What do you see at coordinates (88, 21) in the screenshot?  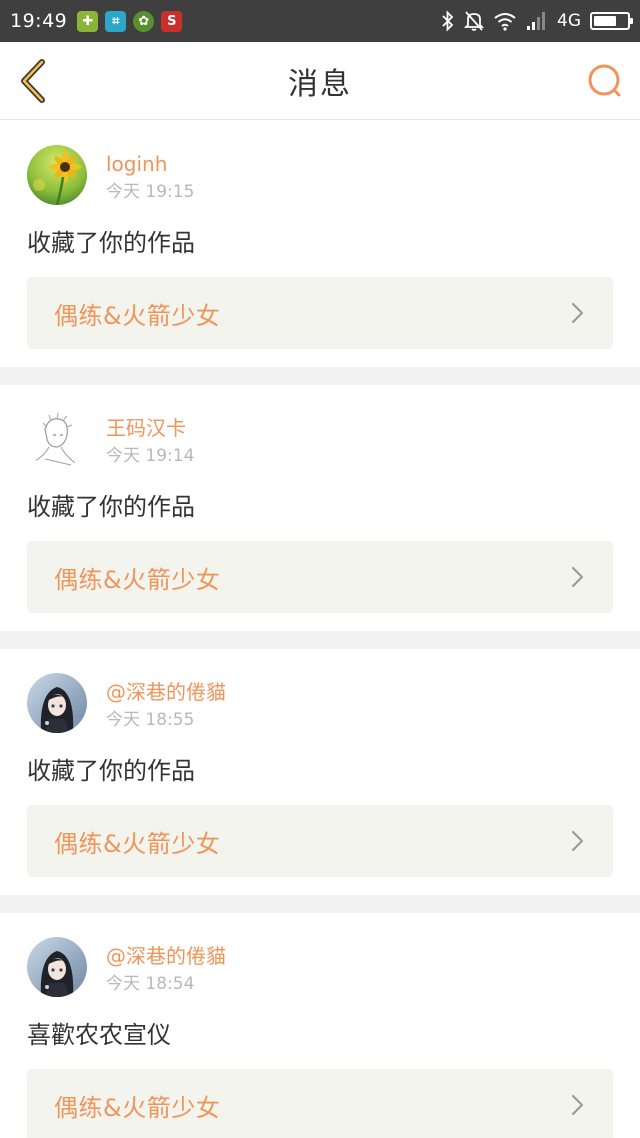 I see `app-icon-green: ✚` at bounding box center [88, 21].